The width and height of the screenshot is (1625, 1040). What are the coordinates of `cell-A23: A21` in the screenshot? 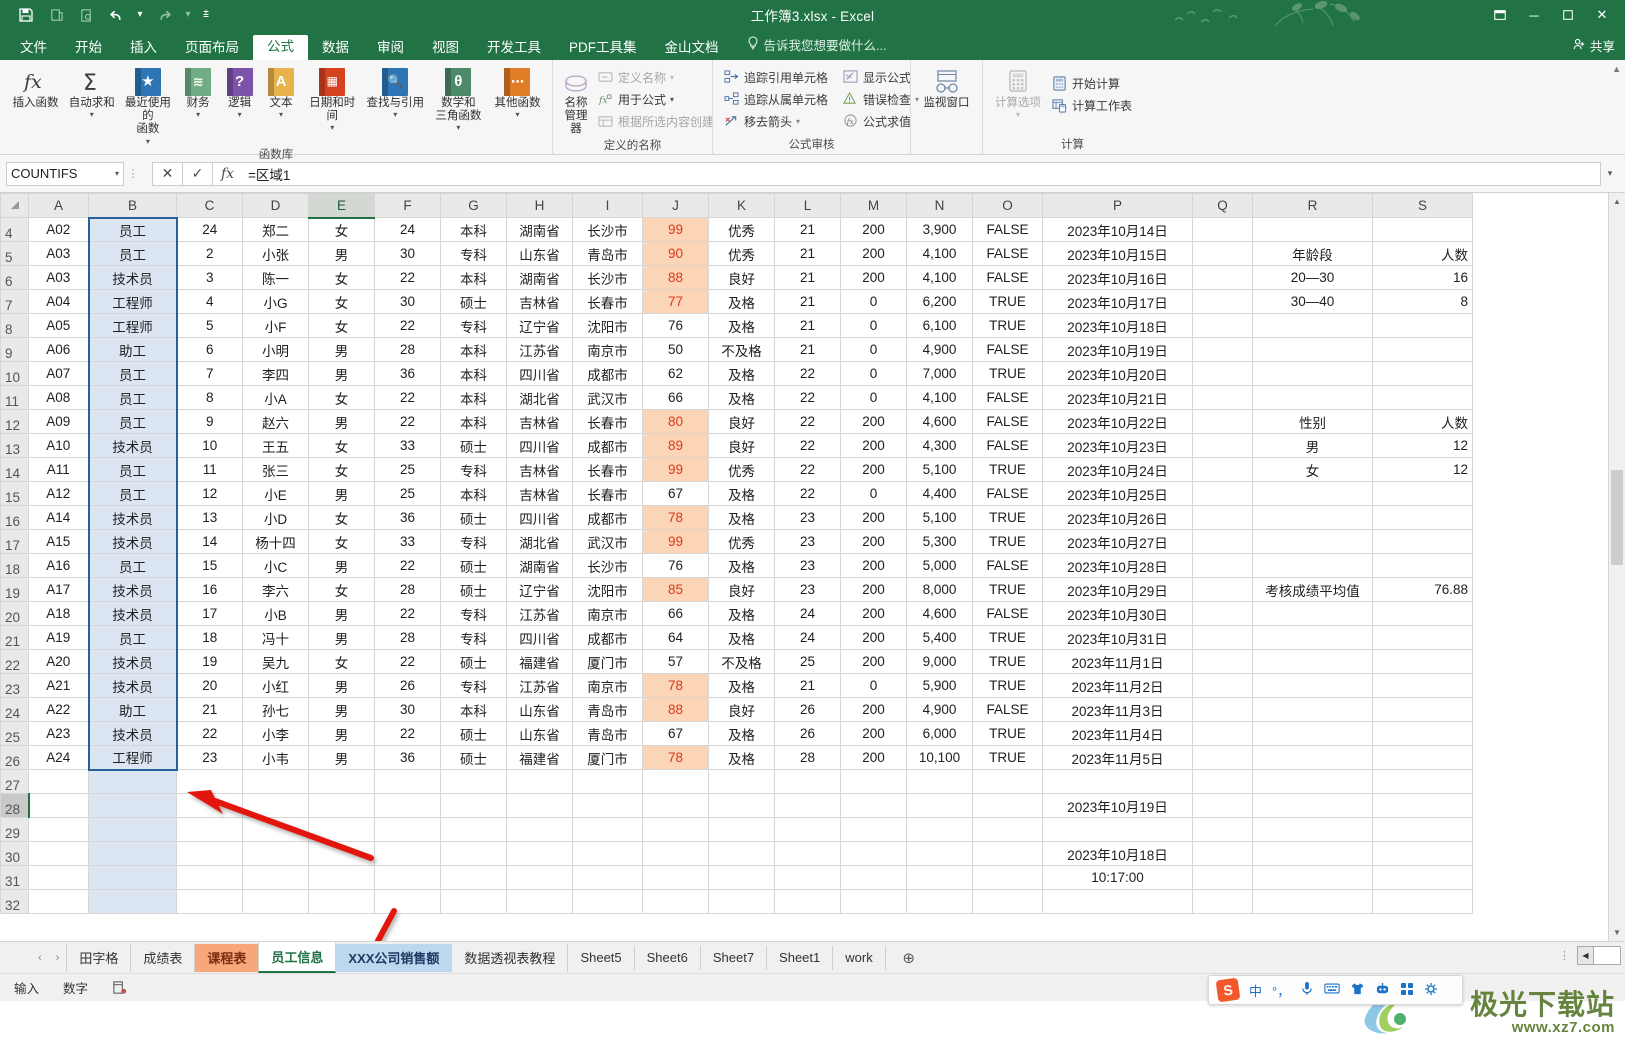 It's located at (58, 685).